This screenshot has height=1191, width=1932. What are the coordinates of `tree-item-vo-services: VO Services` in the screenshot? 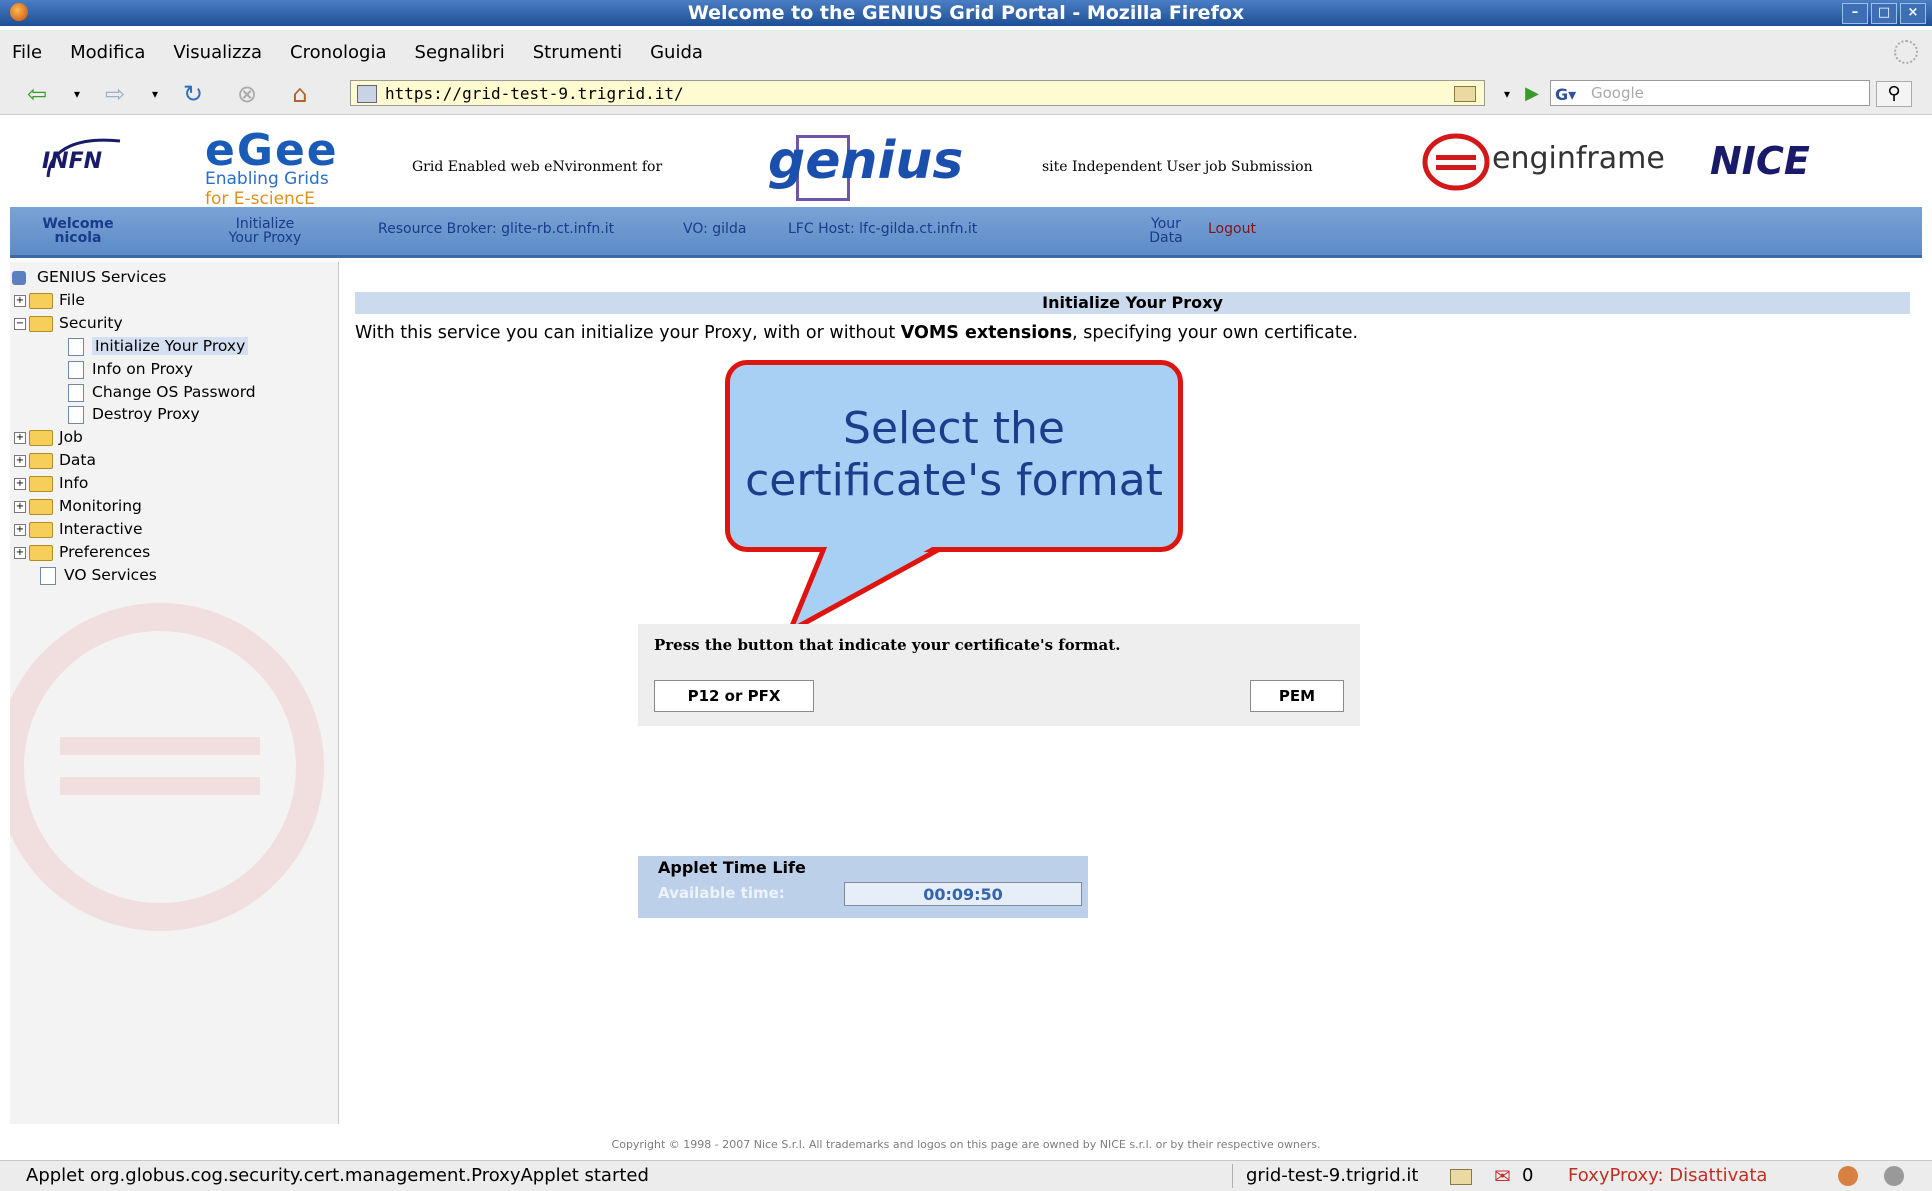 It's located at (98, 575).